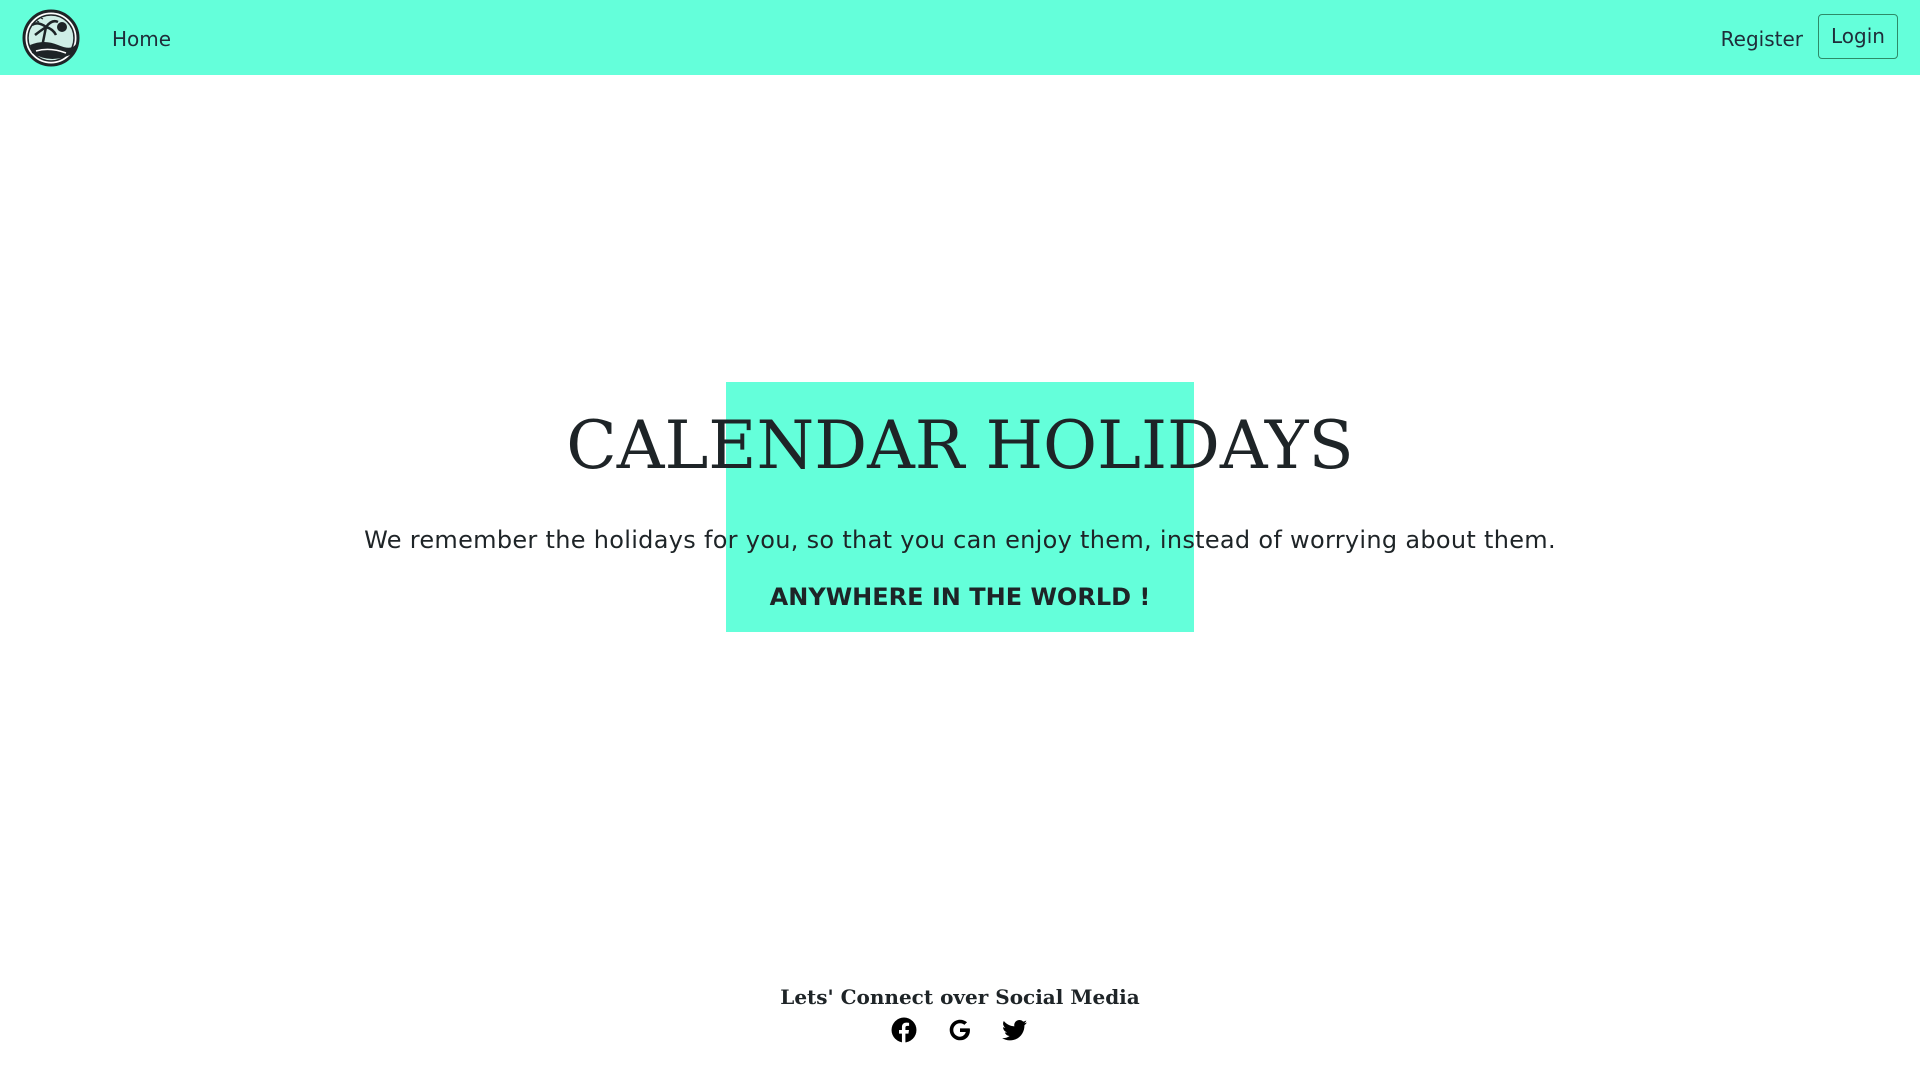  What do you see at coordinates (1015, 1030) in the screenshot?
I see `twitter-icon` at bounding box center [1015, 1030].